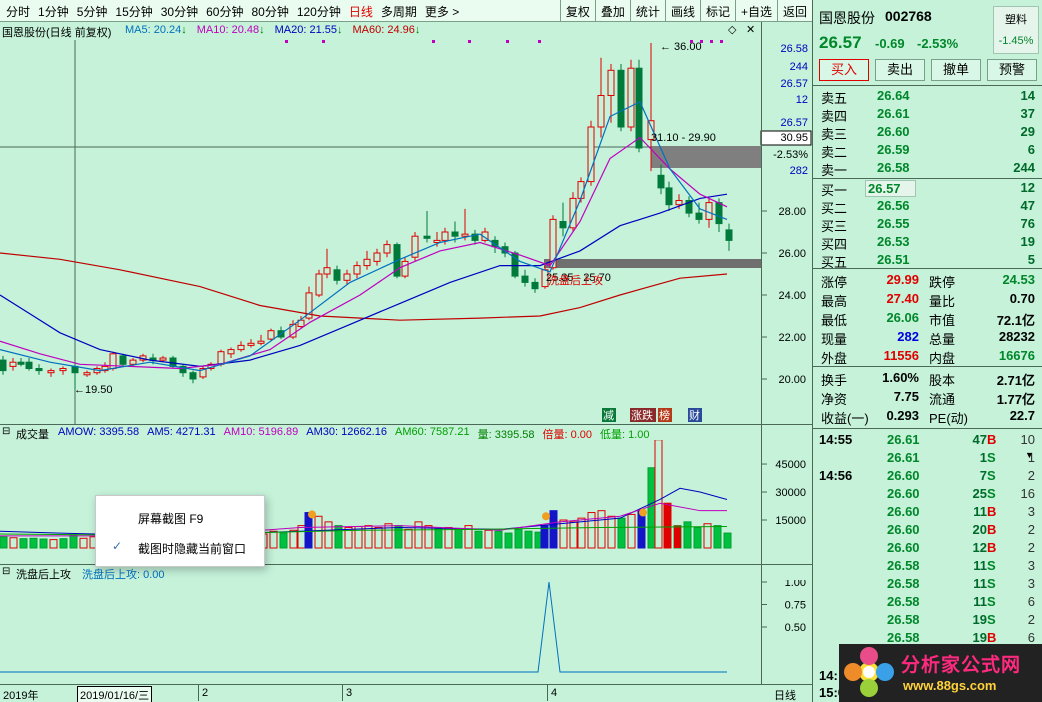 The width and height of the screenshot is (1042, 702). I want to click on buy-button: 买入, so click(844, 70).